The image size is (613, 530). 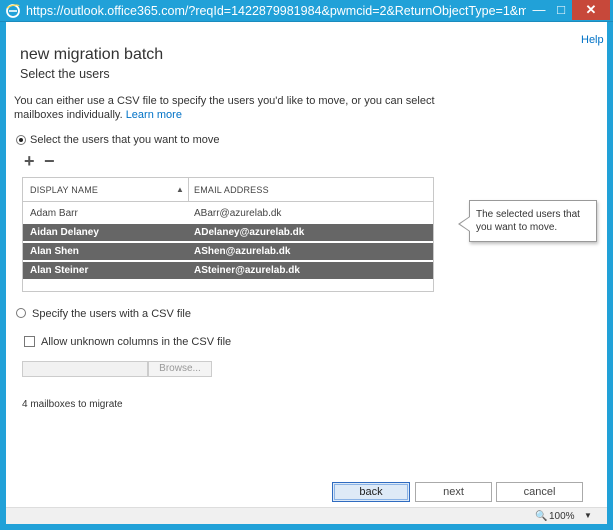 What do you see at coordinates (54, 251) in the screenshot?
I see `row-display-name: Alan Shen` at bounding box center [54, 251].